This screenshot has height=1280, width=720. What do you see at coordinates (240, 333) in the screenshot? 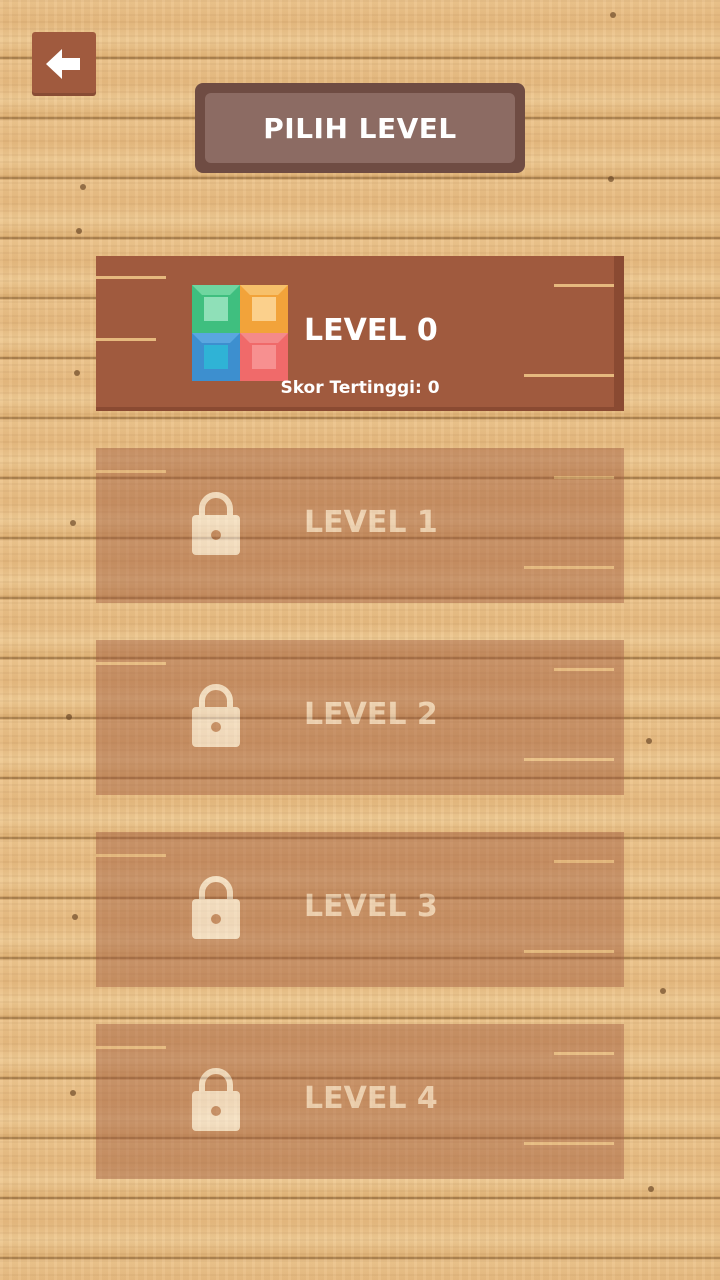
I see `color-blocks-icon` at bounding box center [240, 333].